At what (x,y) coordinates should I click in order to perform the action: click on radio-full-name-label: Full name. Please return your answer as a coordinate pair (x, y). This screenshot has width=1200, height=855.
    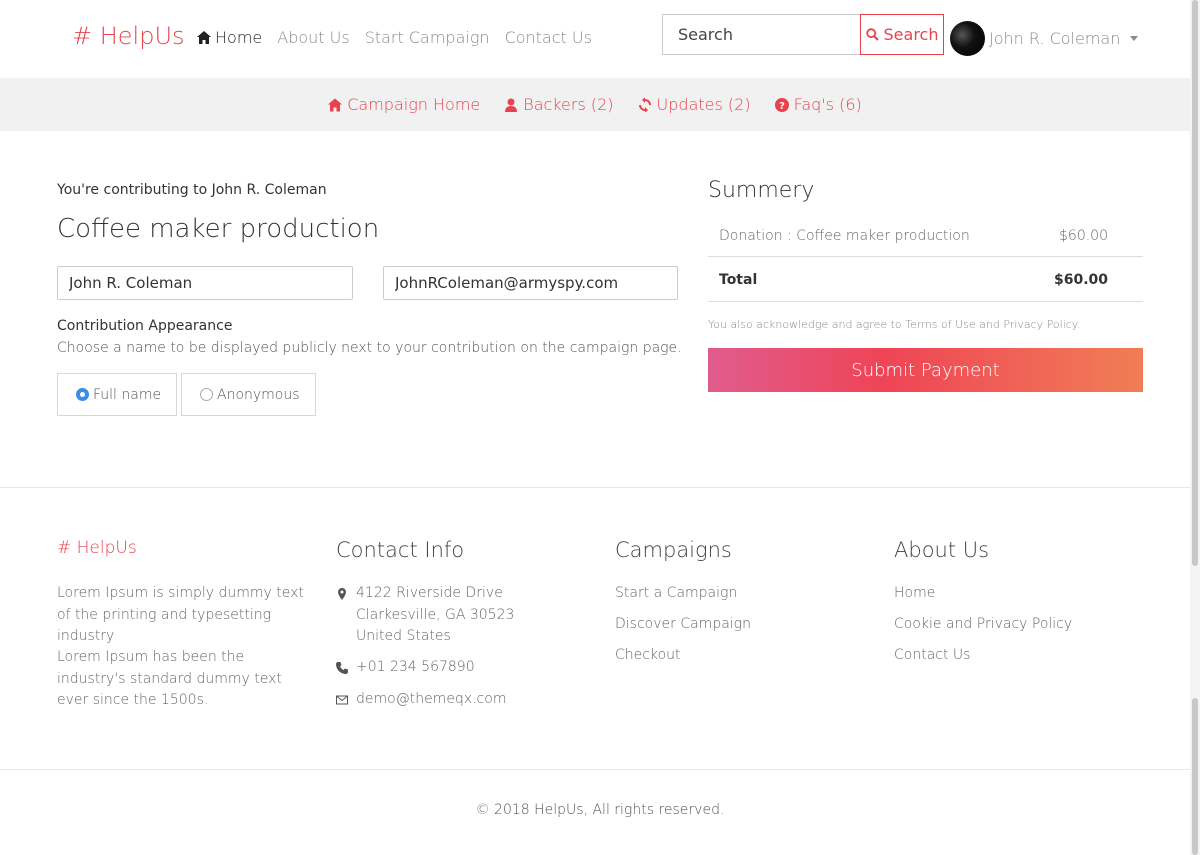
    Looking at the image, I should click on (127, 394).